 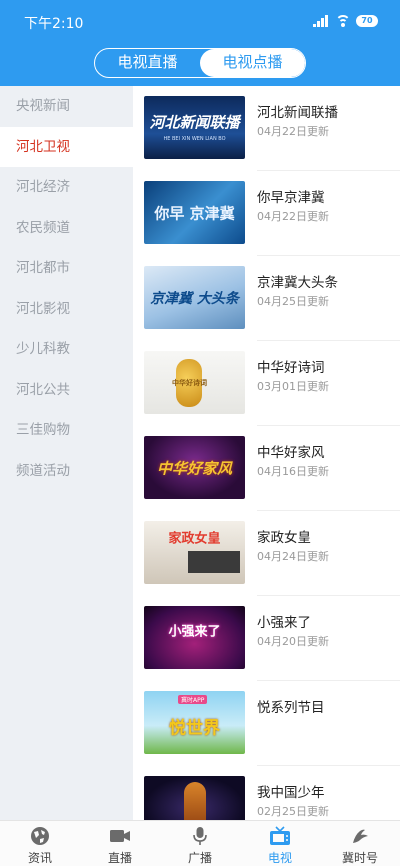 What do you see at coordinates (54, 24) in the screenshot?
I see `status-time: 下午2:10` at bounding box center [54, 24].